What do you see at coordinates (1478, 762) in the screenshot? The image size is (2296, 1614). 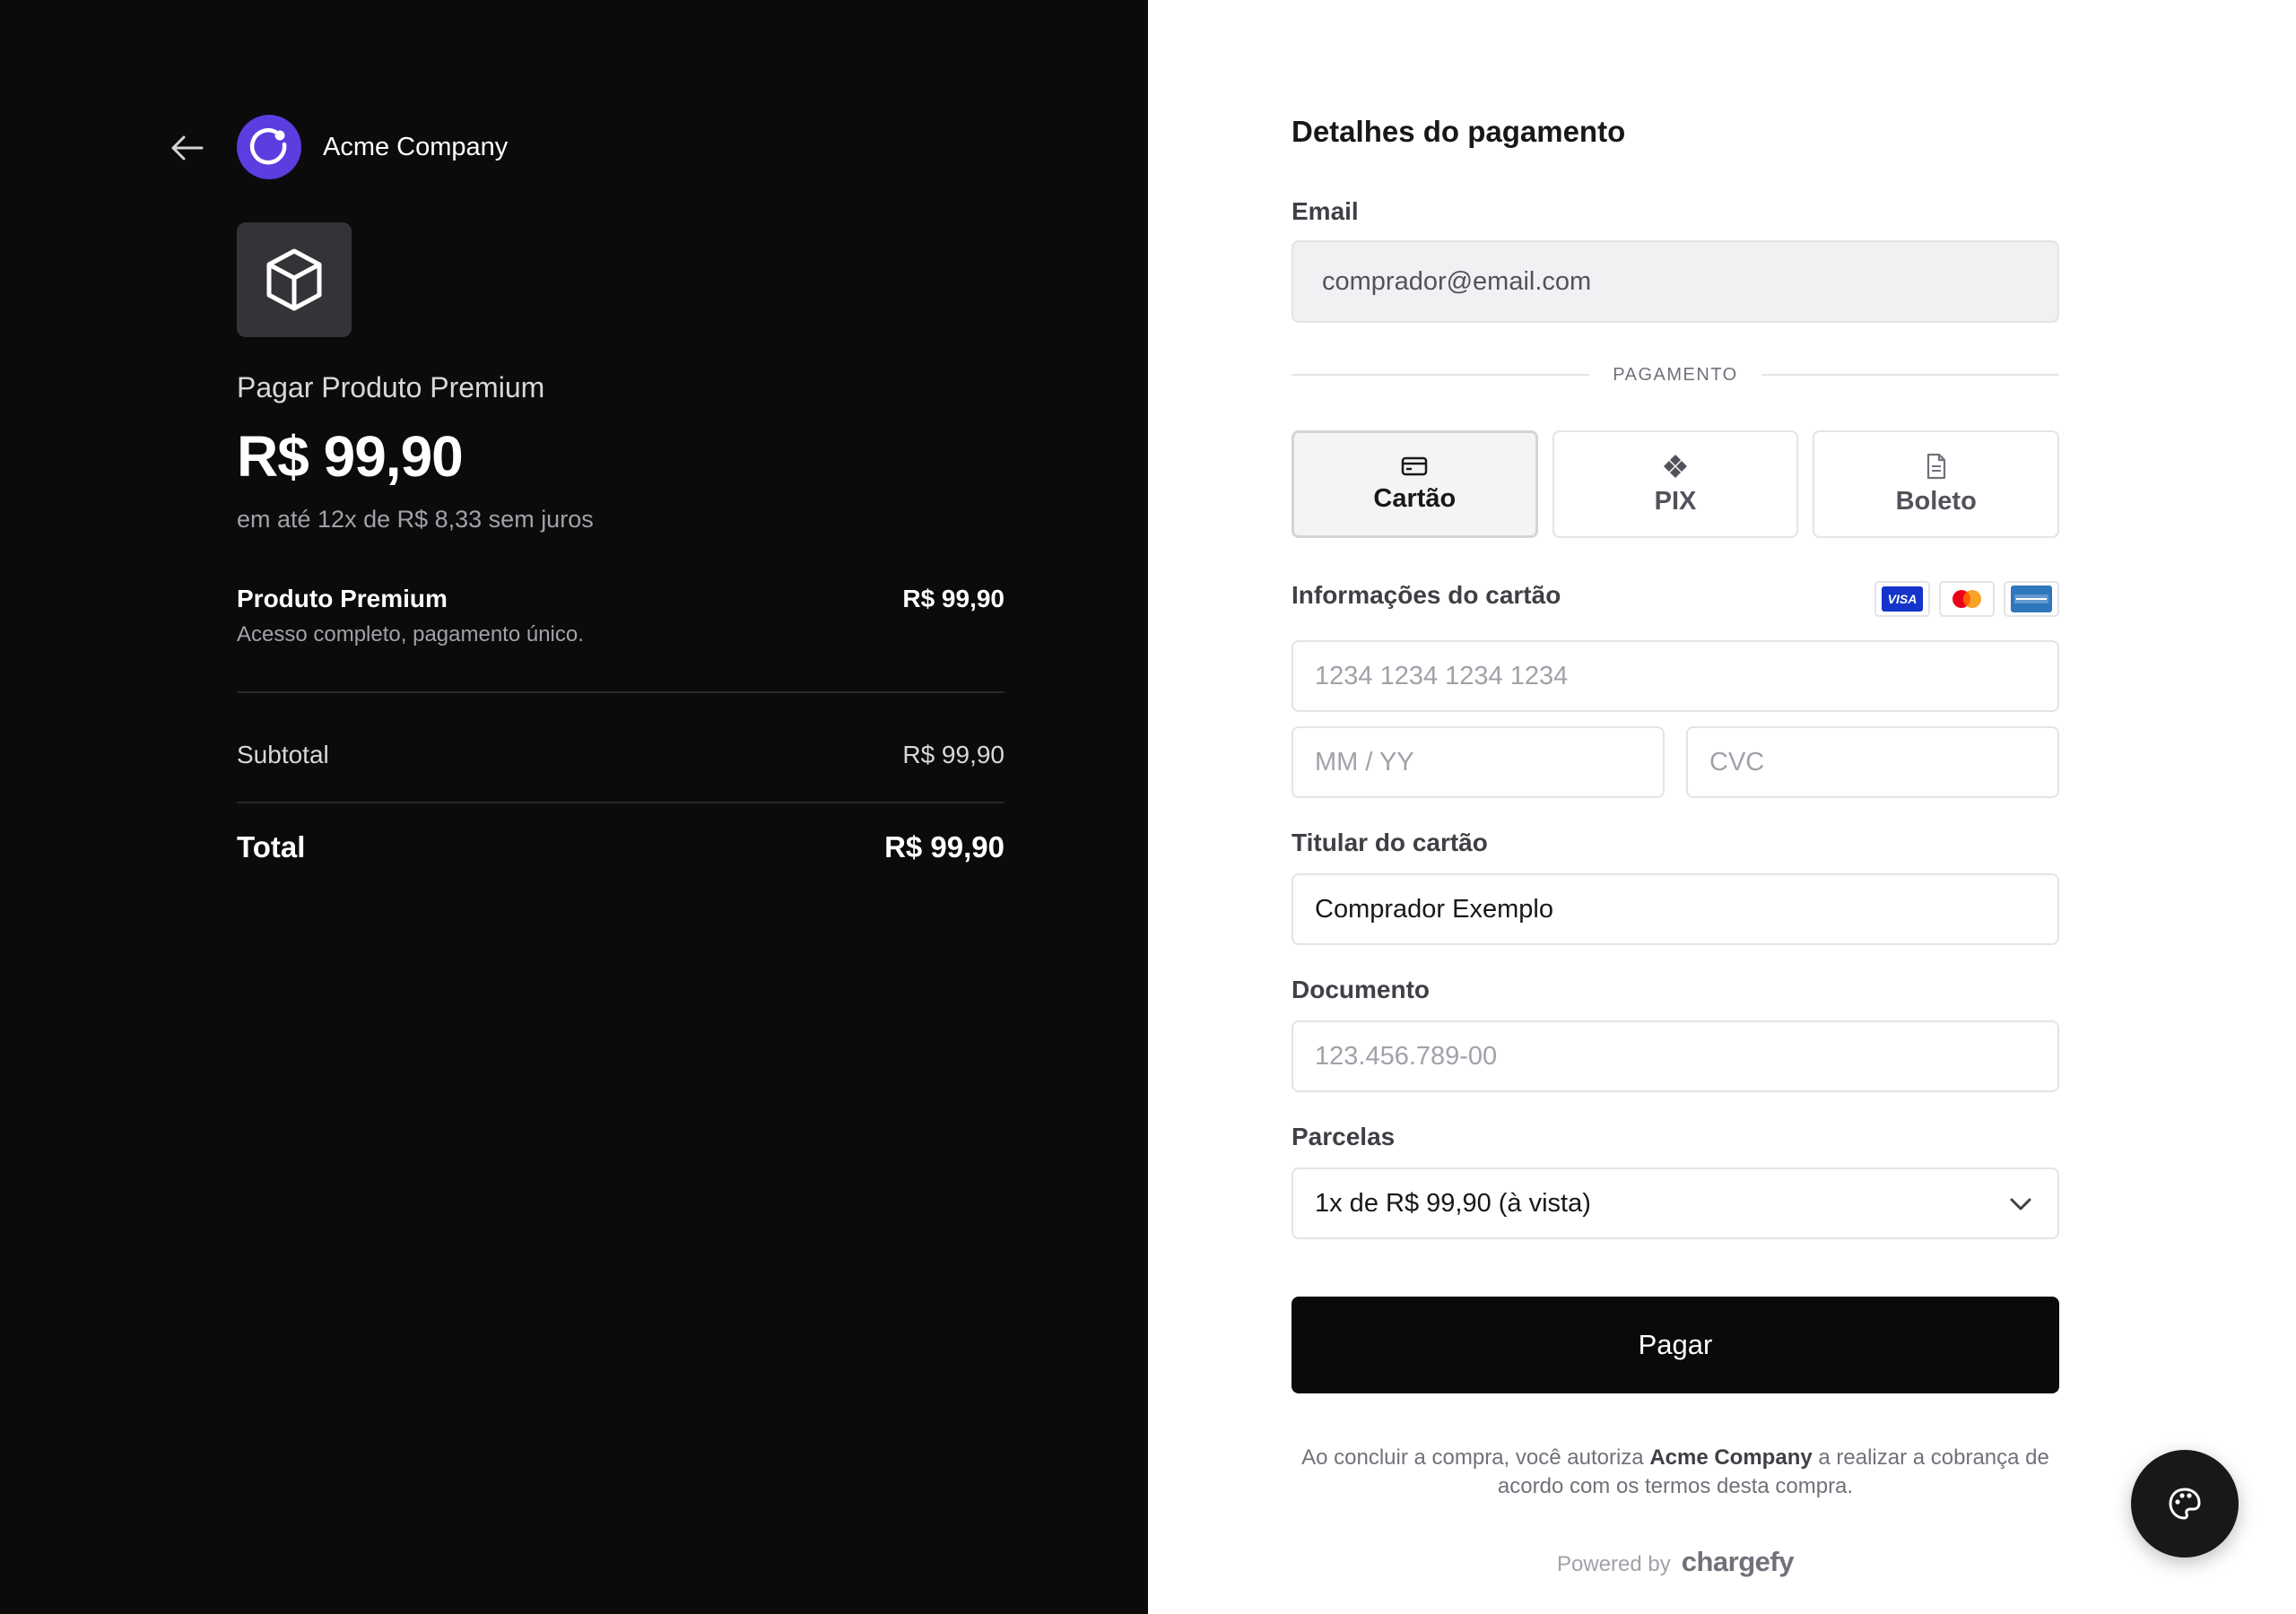 I see `expiry-input: MM / YY` at bounding box center [1478, 762].